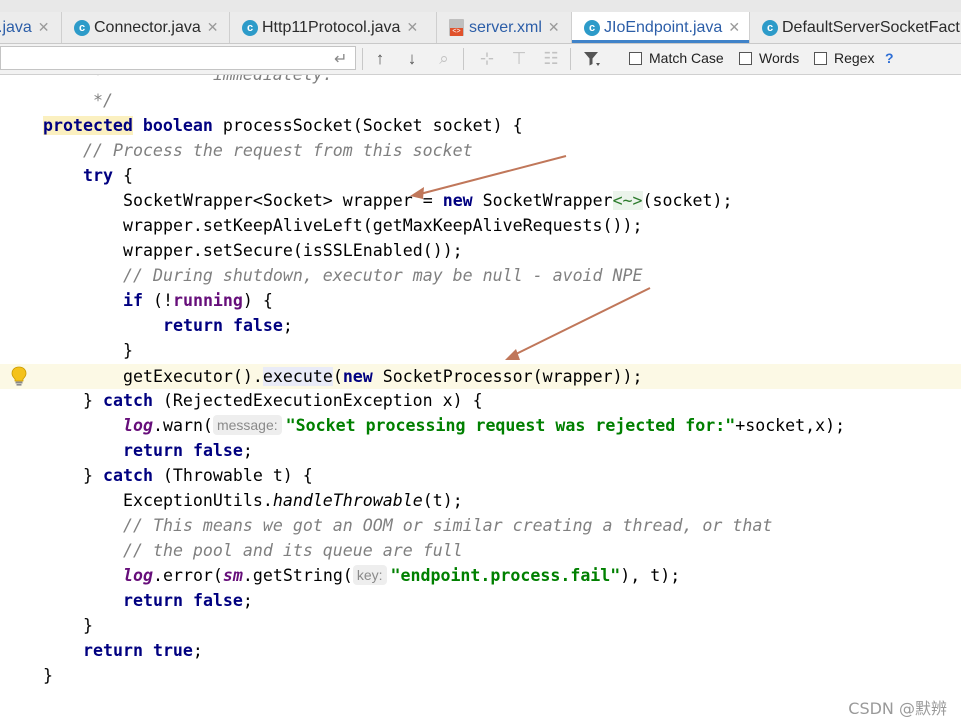  I want to click on folded-diamond: <~>, so click(627, 200).